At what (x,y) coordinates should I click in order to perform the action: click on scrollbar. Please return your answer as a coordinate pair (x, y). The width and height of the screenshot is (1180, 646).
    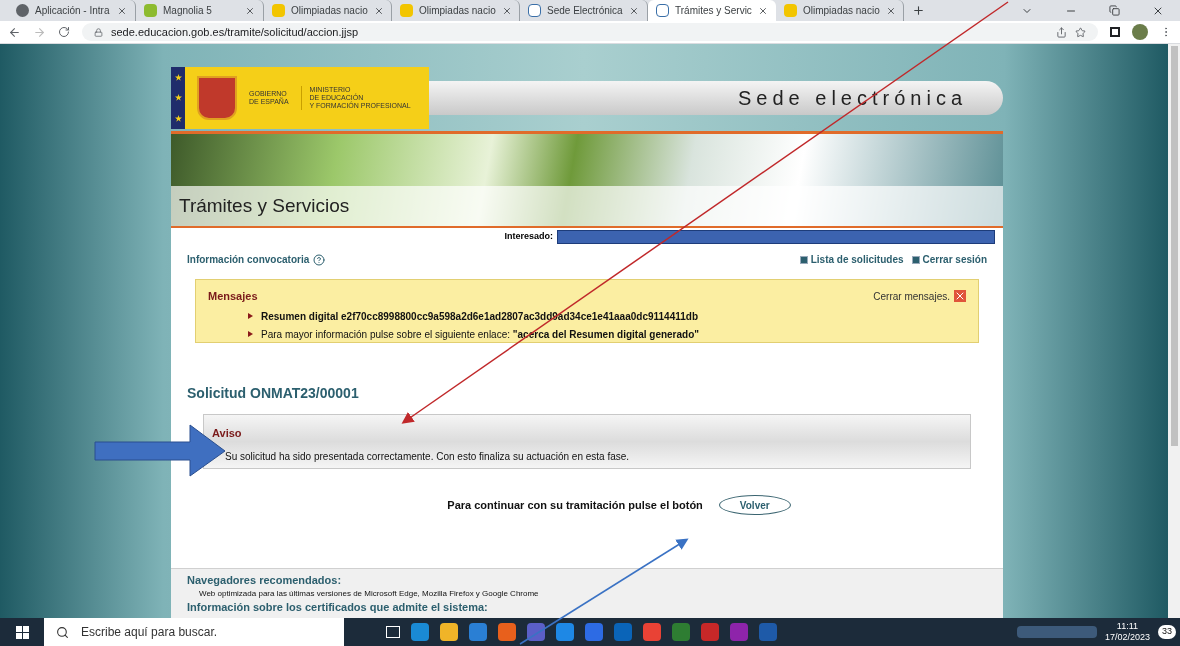
    Looking at the image, I should click on (1174, 331).